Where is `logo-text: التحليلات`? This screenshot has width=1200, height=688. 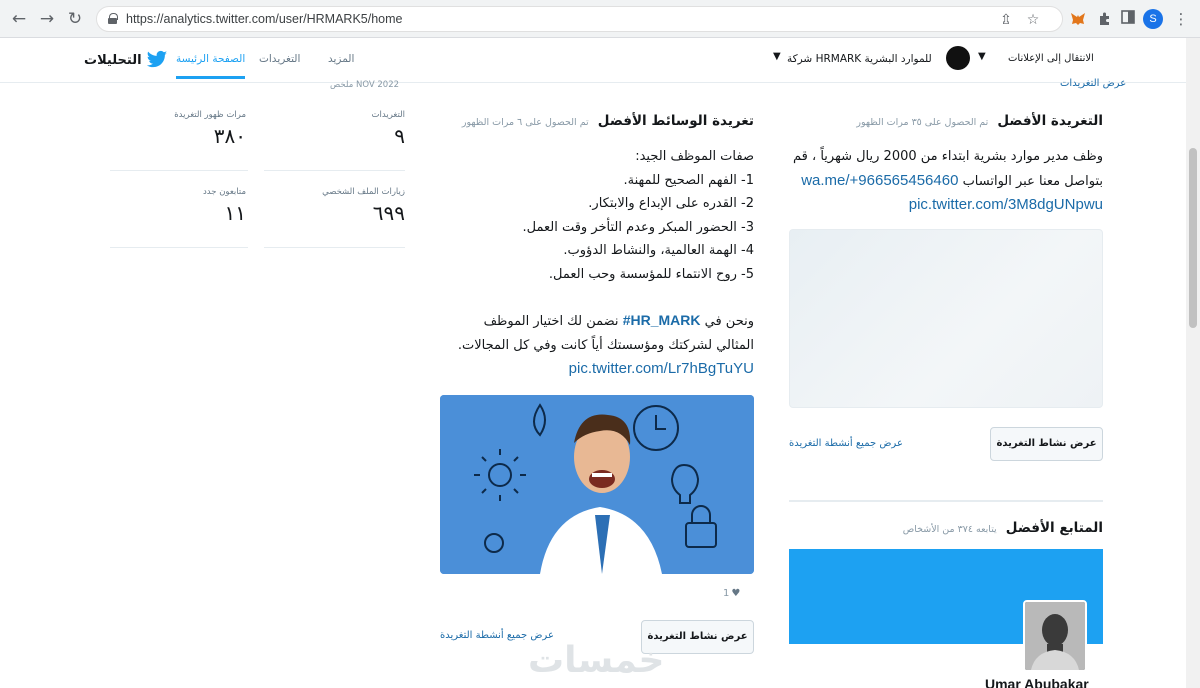
logo-text: التحليلات is located at coordinates (113, 60).